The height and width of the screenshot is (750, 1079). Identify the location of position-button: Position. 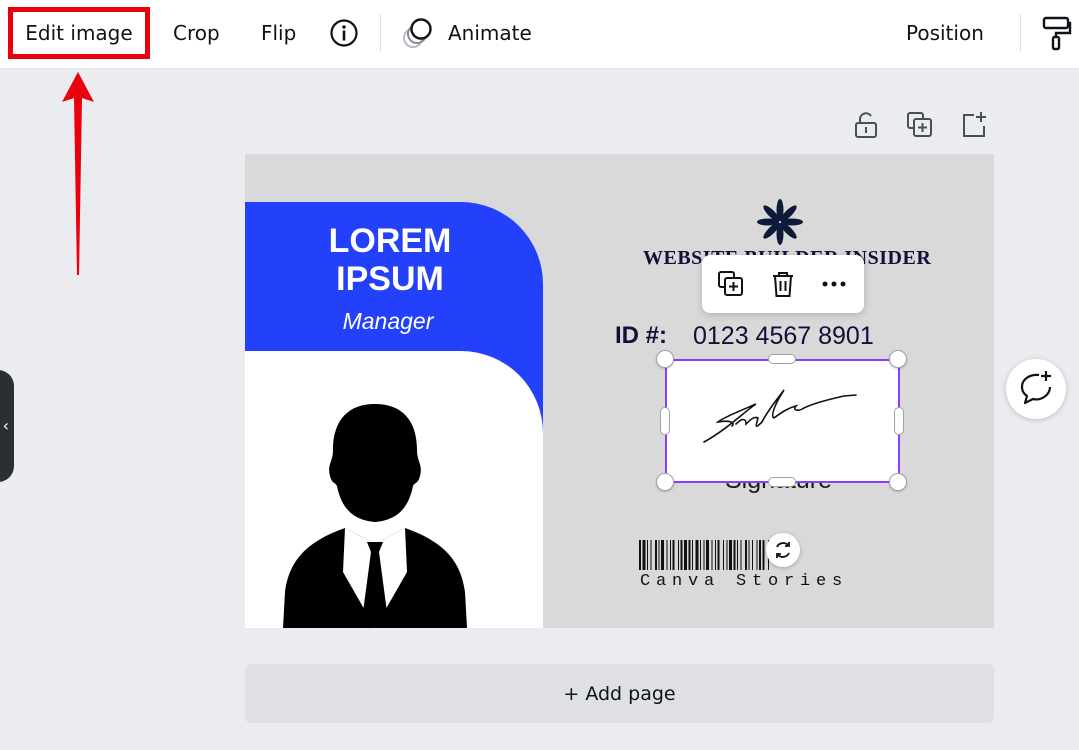
(945, 33).